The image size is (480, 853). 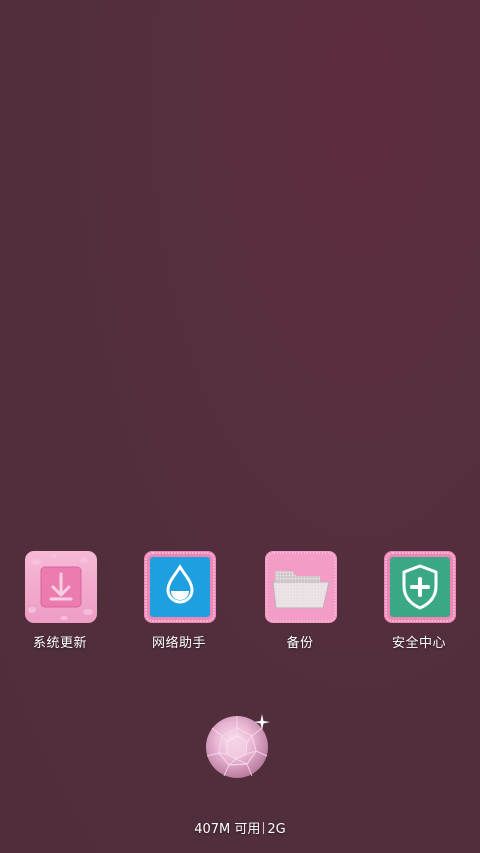 What do you see at coordinates (264, 828) in the screenshot?
I see `status-divider` at bounding box center [264, 828].